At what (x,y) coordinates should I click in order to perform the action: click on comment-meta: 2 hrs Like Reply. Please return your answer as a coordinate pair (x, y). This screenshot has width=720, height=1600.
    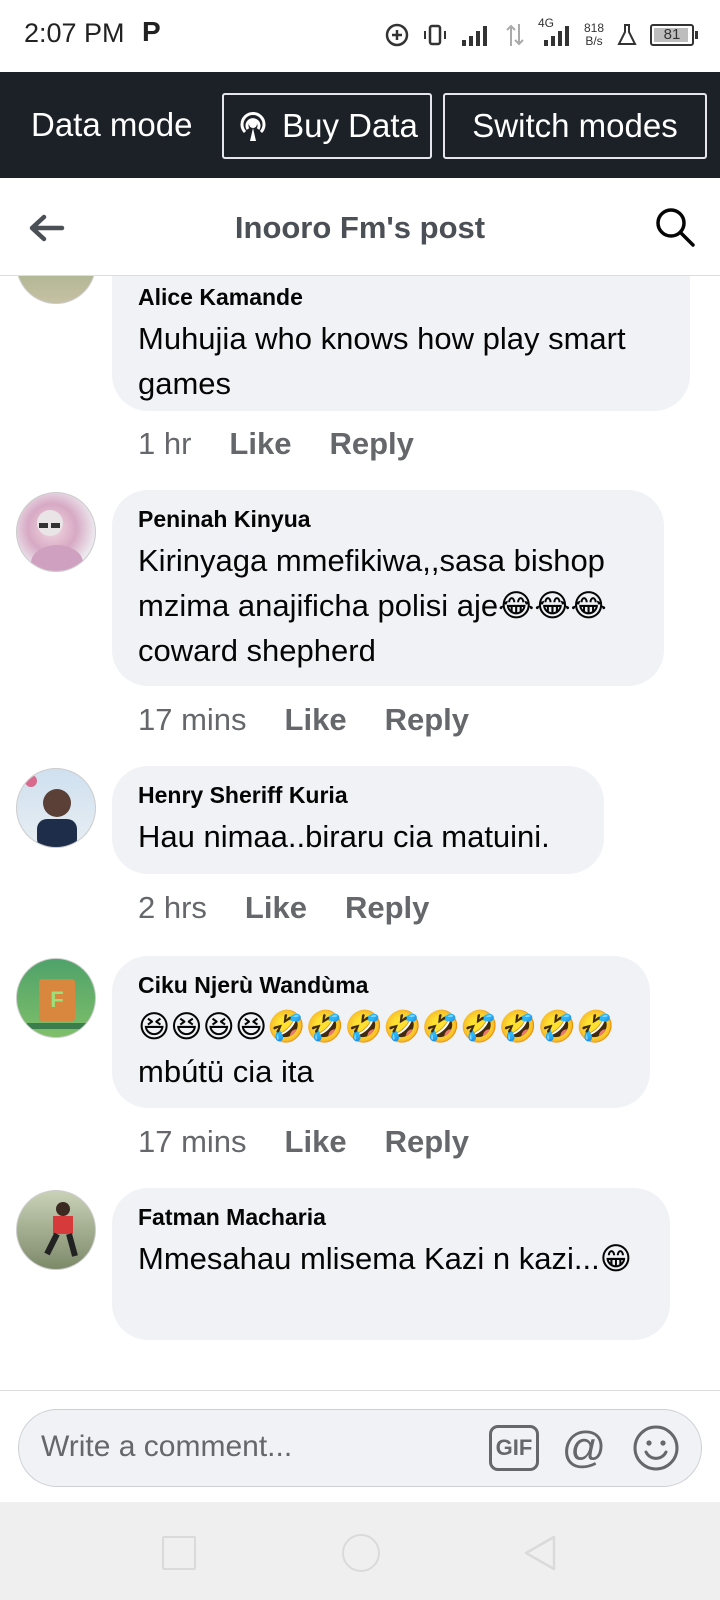
    Looking at the image, I should click on (283, 908).